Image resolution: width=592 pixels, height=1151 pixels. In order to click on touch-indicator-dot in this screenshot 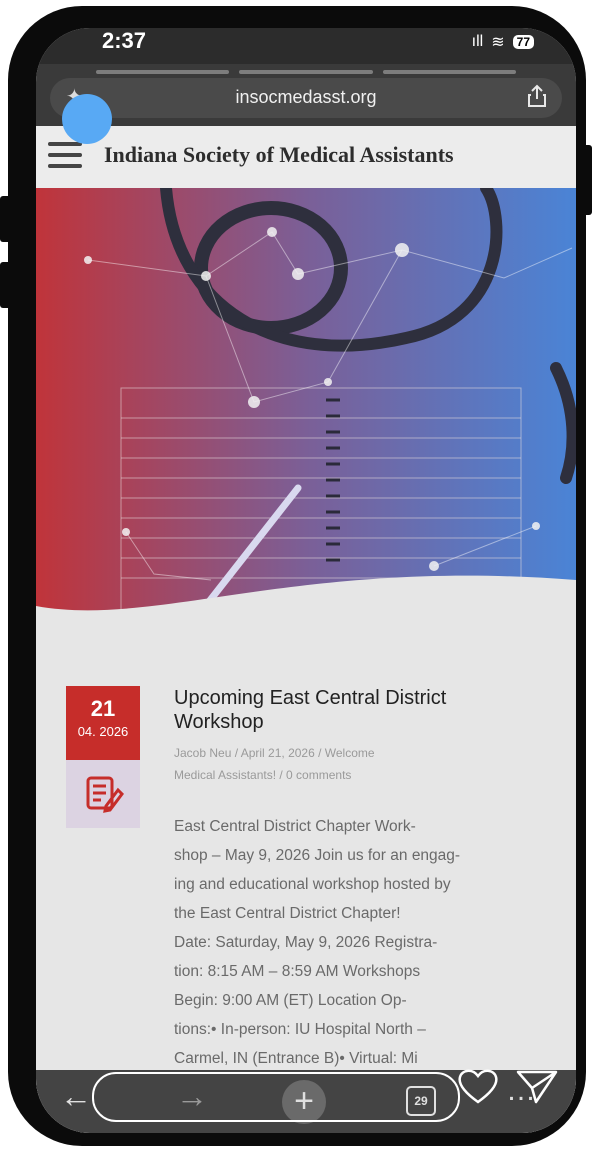, I will do `click(87, 119)`.